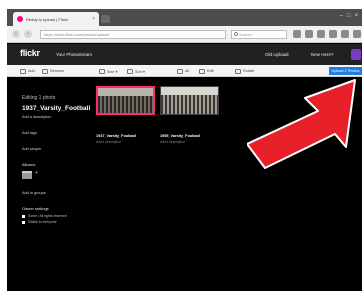  I want to click on flickr-favicon-icon, so click(20, 19).